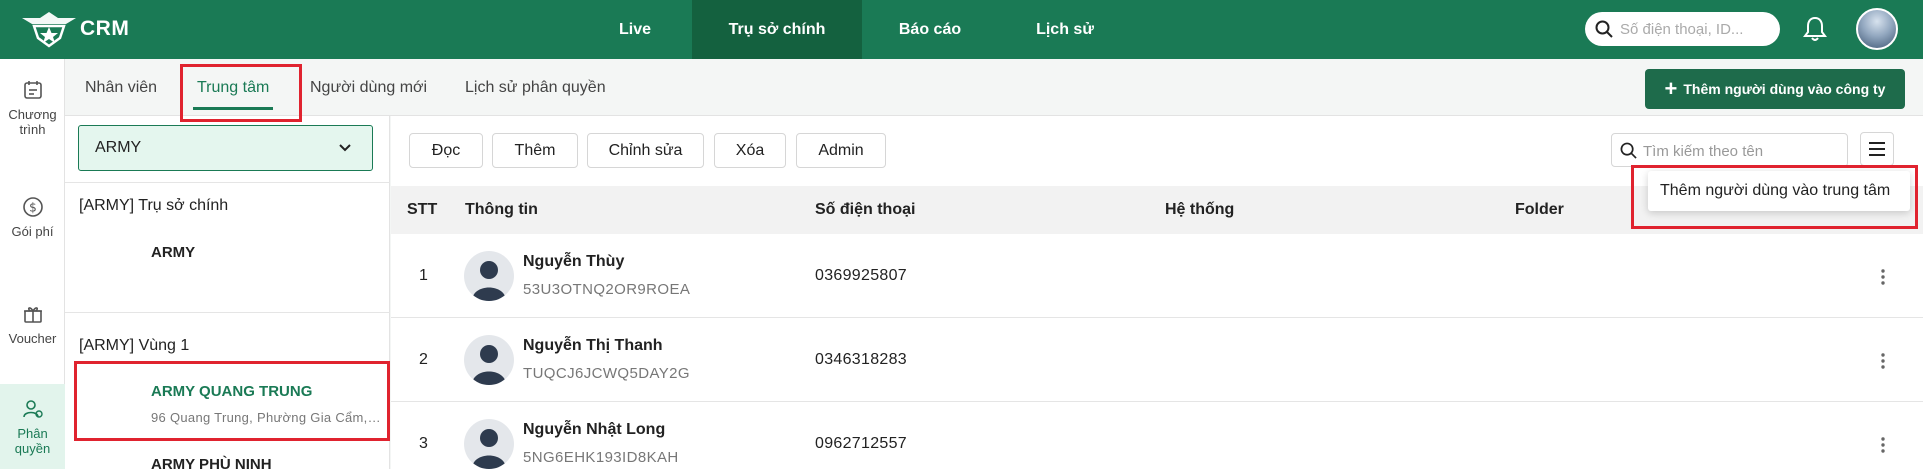 The image size is (1923, 469). I want to click on user-name: Nguyễn Nhật Long, so click(594, 429).